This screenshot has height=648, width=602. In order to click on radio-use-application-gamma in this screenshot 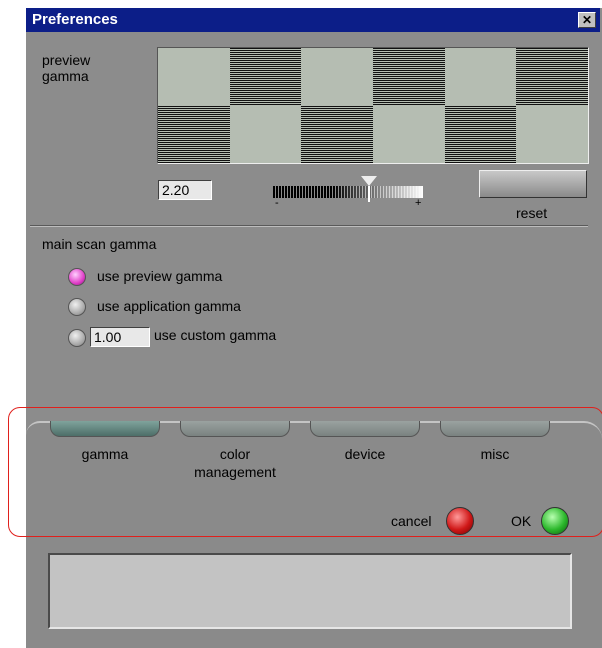, I will do `click(77, 307)`.